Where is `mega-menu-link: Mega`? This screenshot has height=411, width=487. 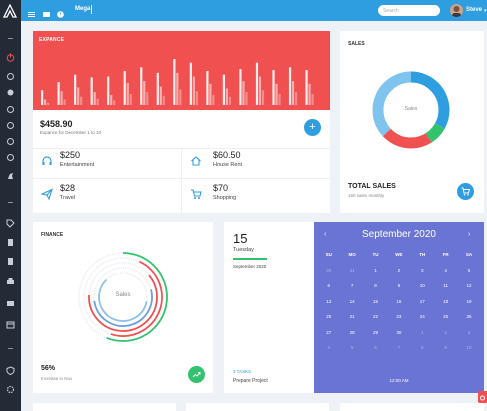 mega-menu-link: Mega is located at coordinates (82, 9).